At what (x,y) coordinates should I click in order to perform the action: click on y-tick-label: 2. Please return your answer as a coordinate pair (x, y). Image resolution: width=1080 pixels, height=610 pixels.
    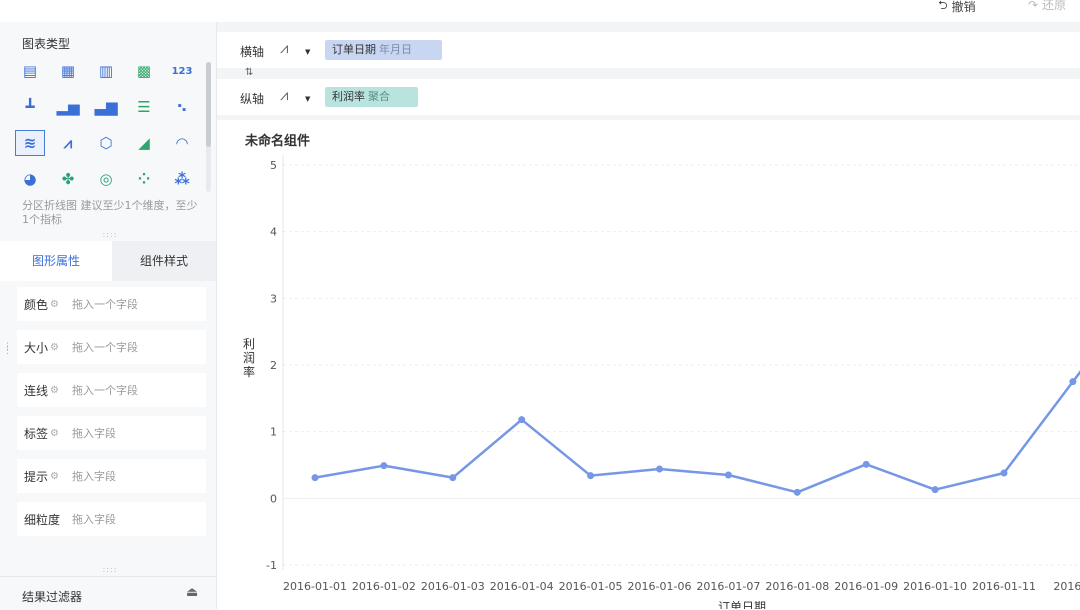
    Looking at the image, I should click on (273, 365).